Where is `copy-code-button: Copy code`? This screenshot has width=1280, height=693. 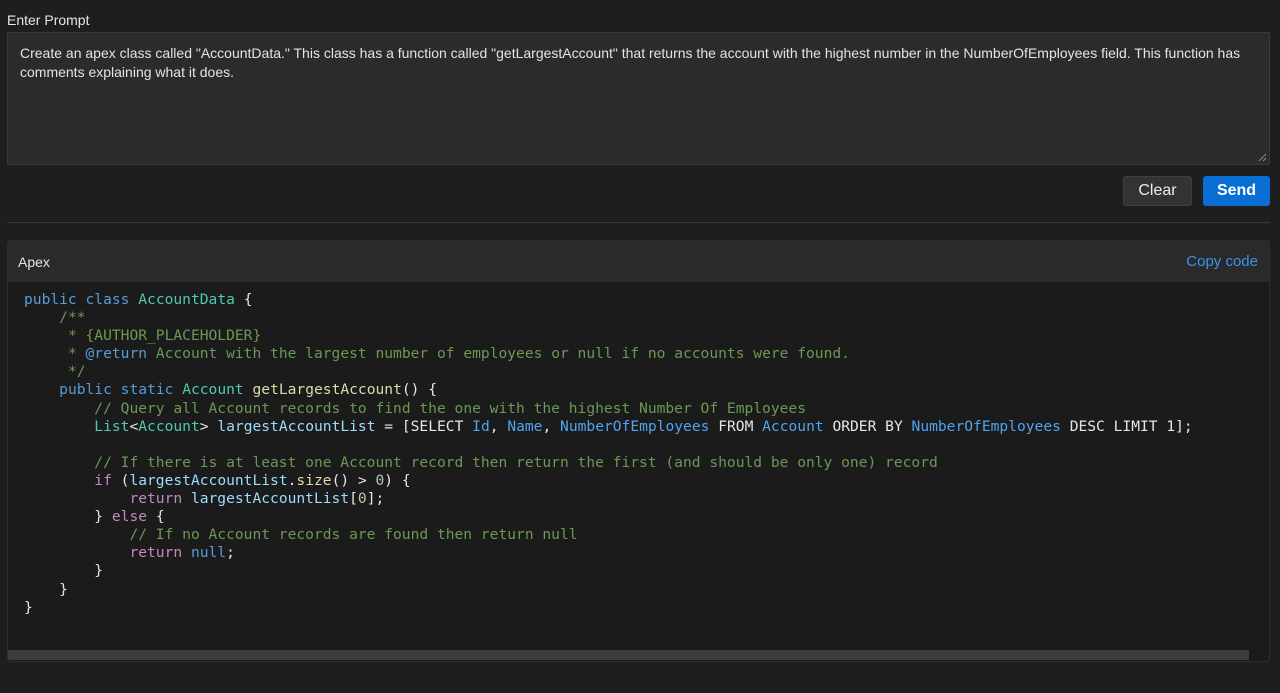 copy-code-button: Copy code is located at coordinates (1222, 261).